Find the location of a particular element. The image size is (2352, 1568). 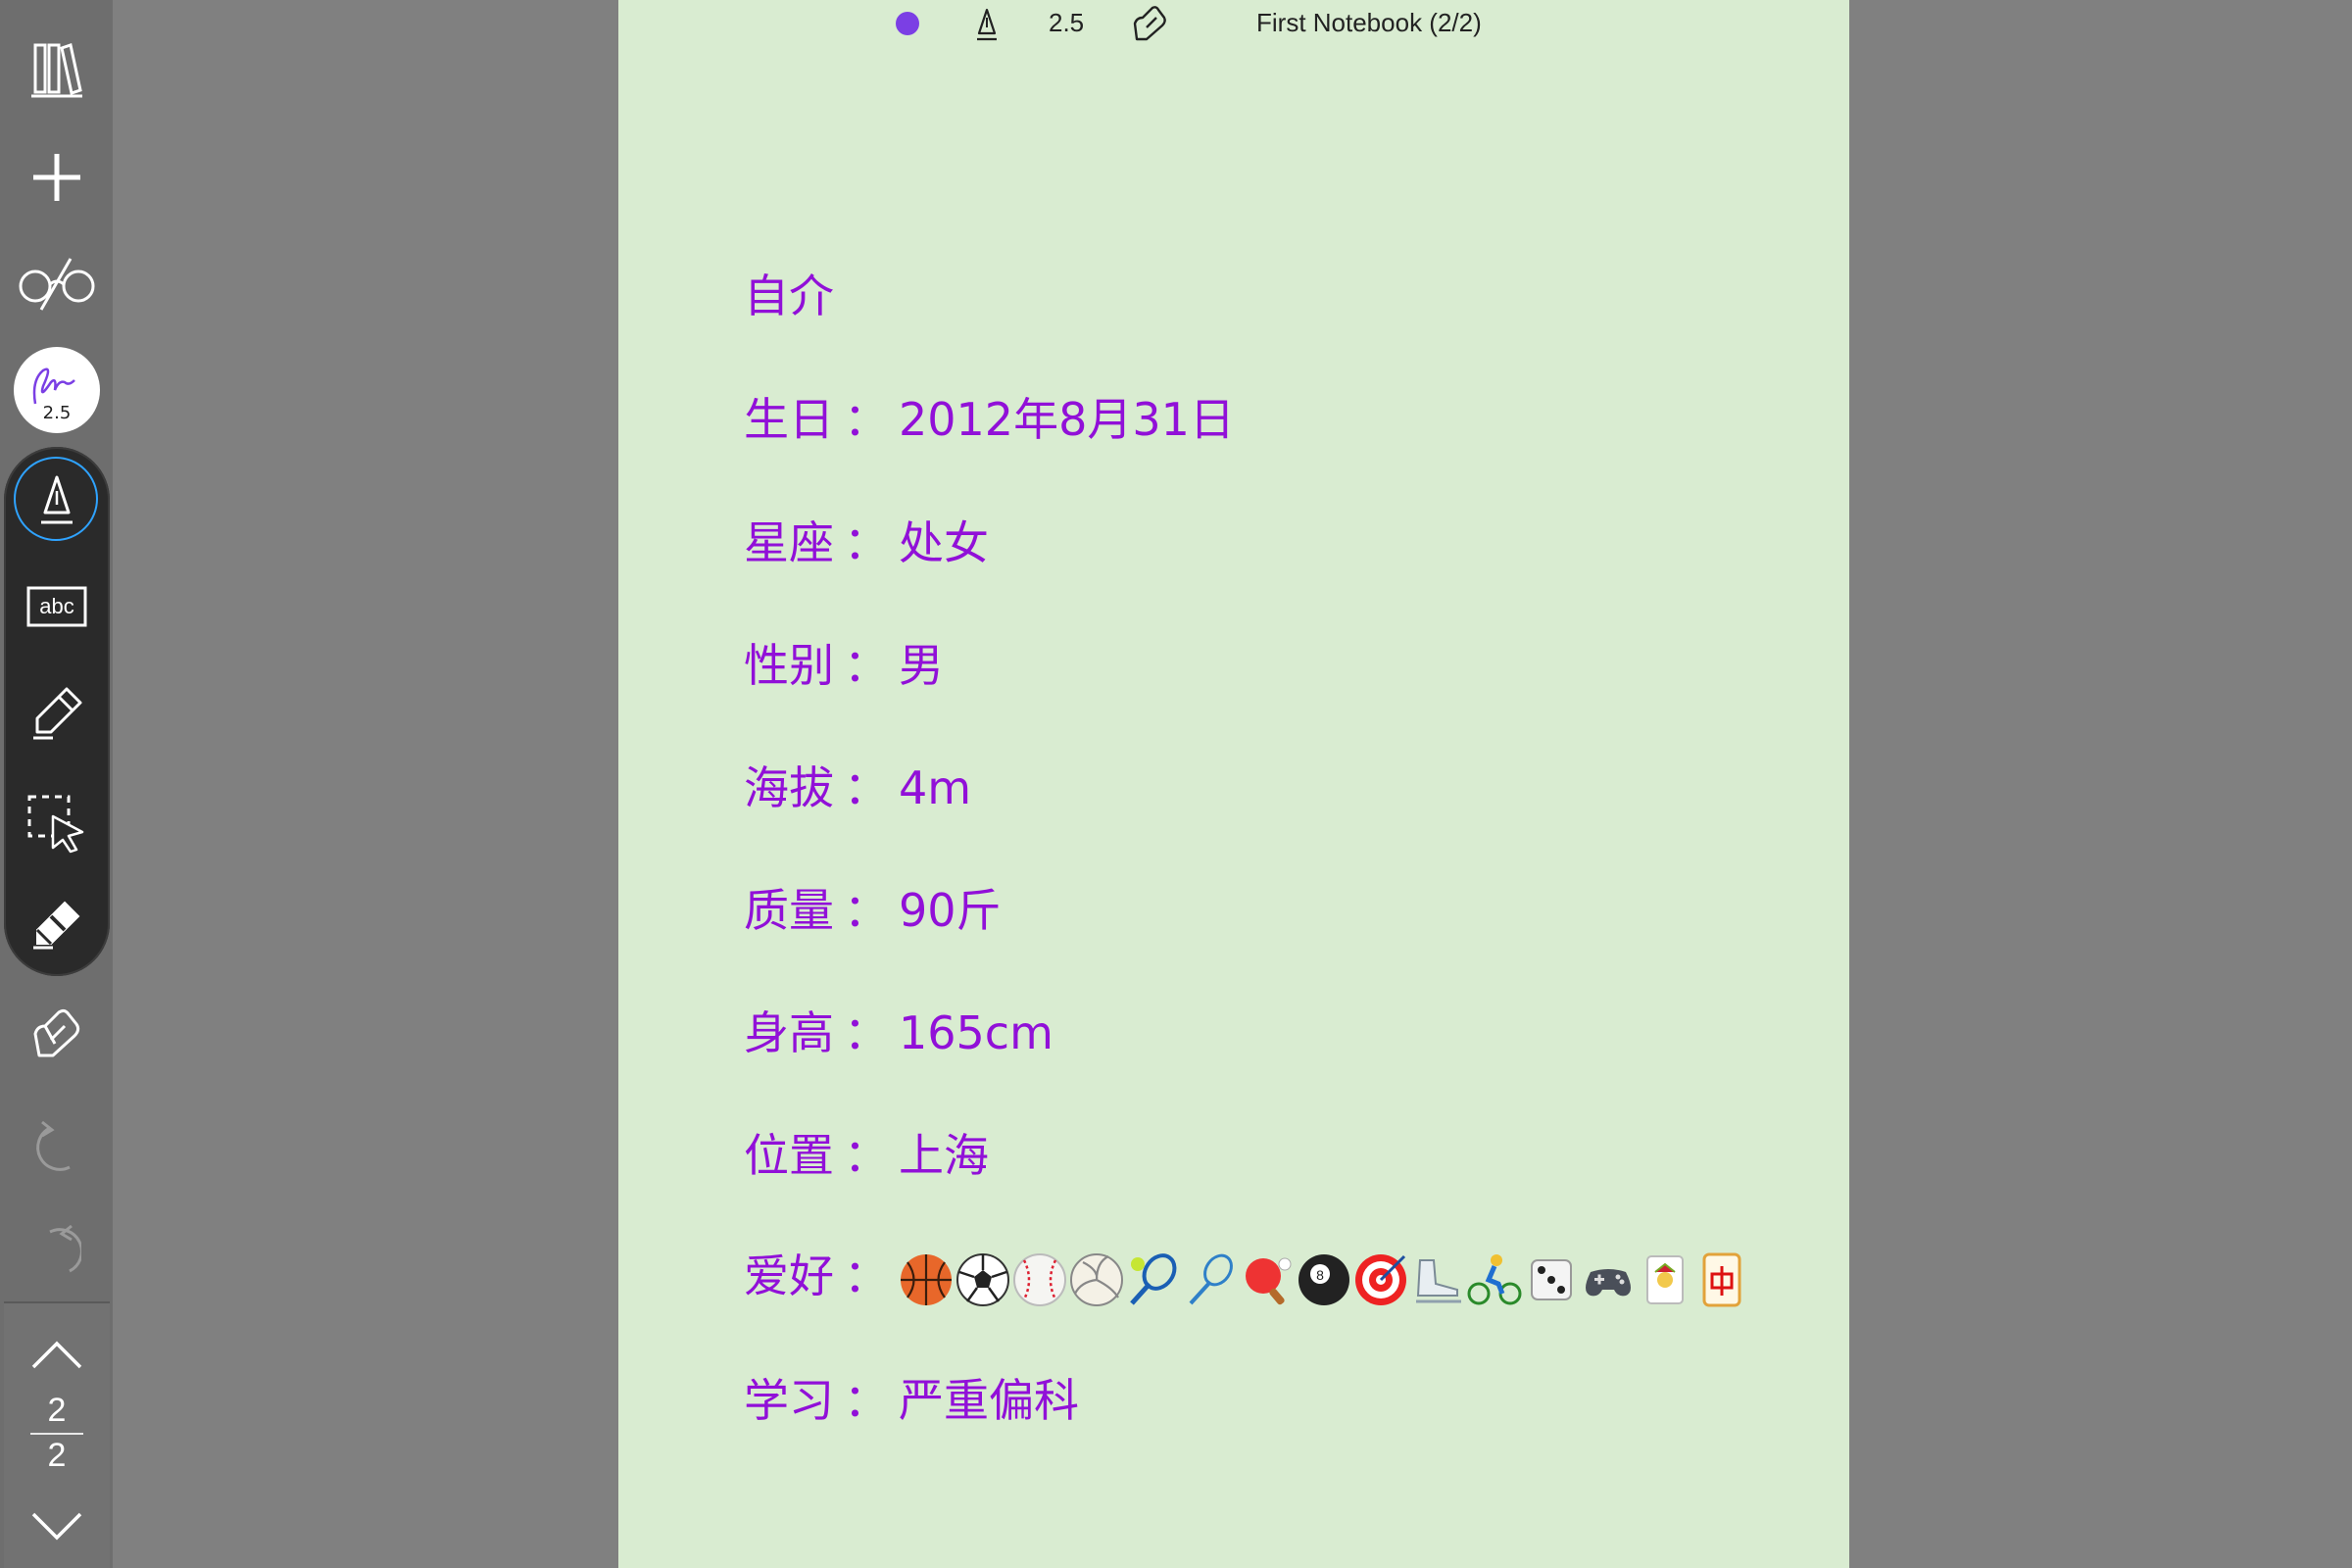

glasses-icon is located at coordinates (56, 284).